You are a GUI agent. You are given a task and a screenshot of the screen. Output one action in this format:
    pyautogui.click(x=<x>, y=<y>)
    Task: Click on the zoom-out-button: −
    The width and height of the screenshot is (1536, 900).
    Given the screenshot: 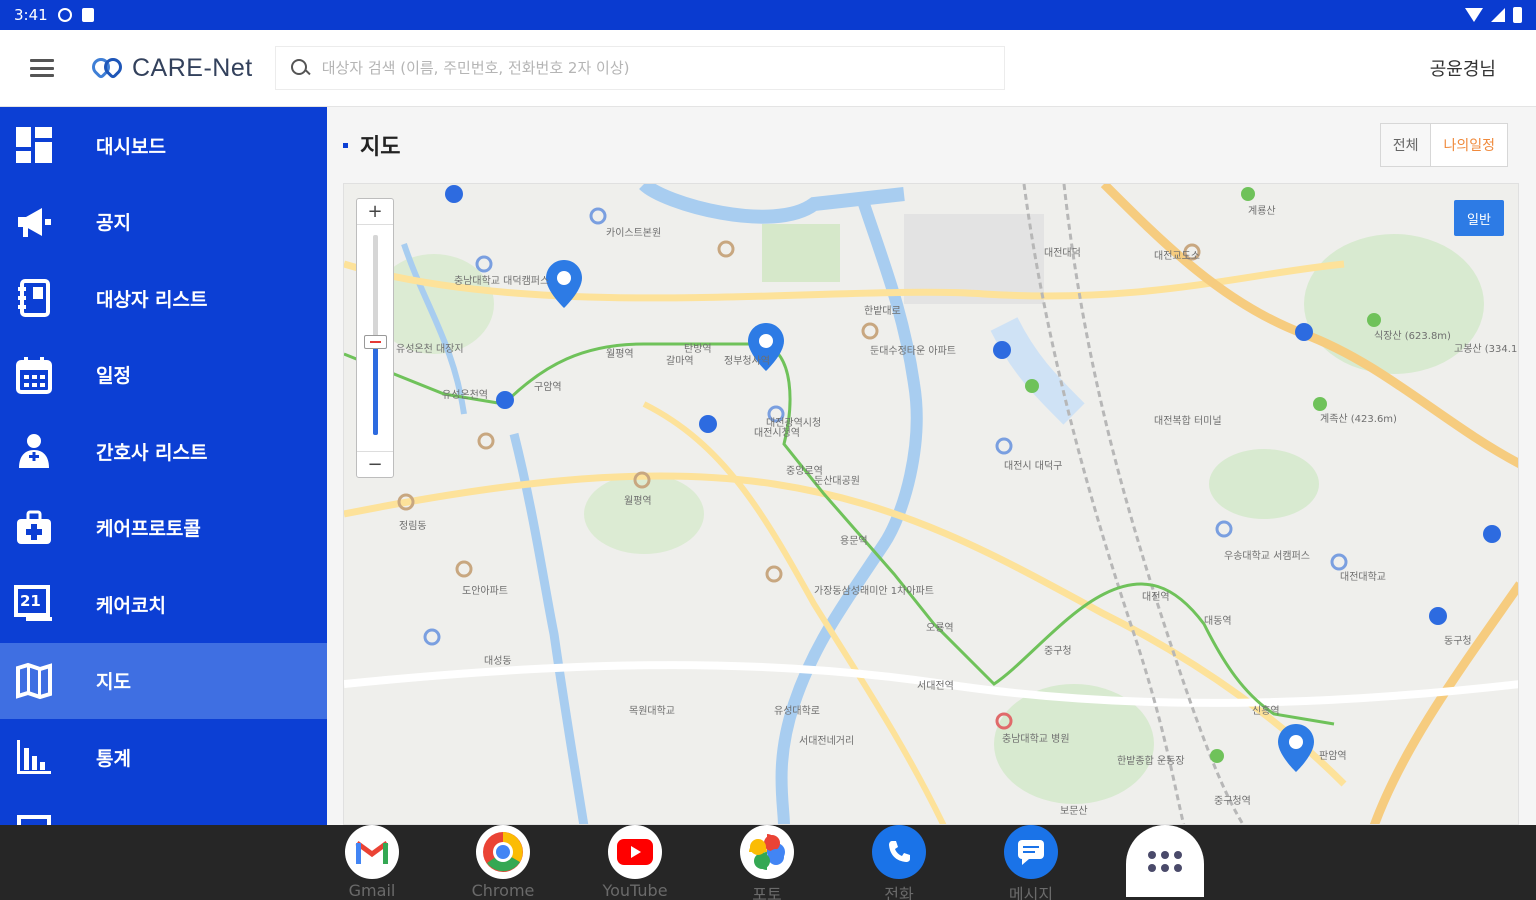 What is the action you would take?
    pyautogui.click(x=375, y=464)
    